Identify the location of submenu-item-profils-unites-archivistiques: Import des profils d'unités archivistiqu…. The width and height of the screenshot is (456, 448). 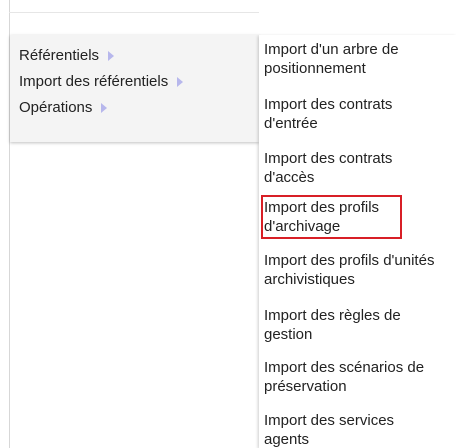
(349, 270).